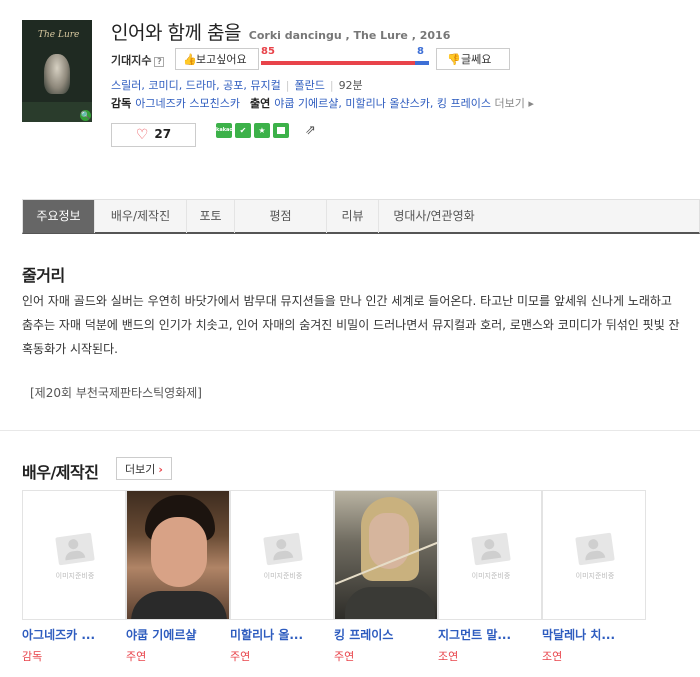 Image resolution: width=700 pixels, height=677 pixels. Describe the element at coordinates (201, 85) in the screenshot. I see `genre-link: 드라마` at that location.